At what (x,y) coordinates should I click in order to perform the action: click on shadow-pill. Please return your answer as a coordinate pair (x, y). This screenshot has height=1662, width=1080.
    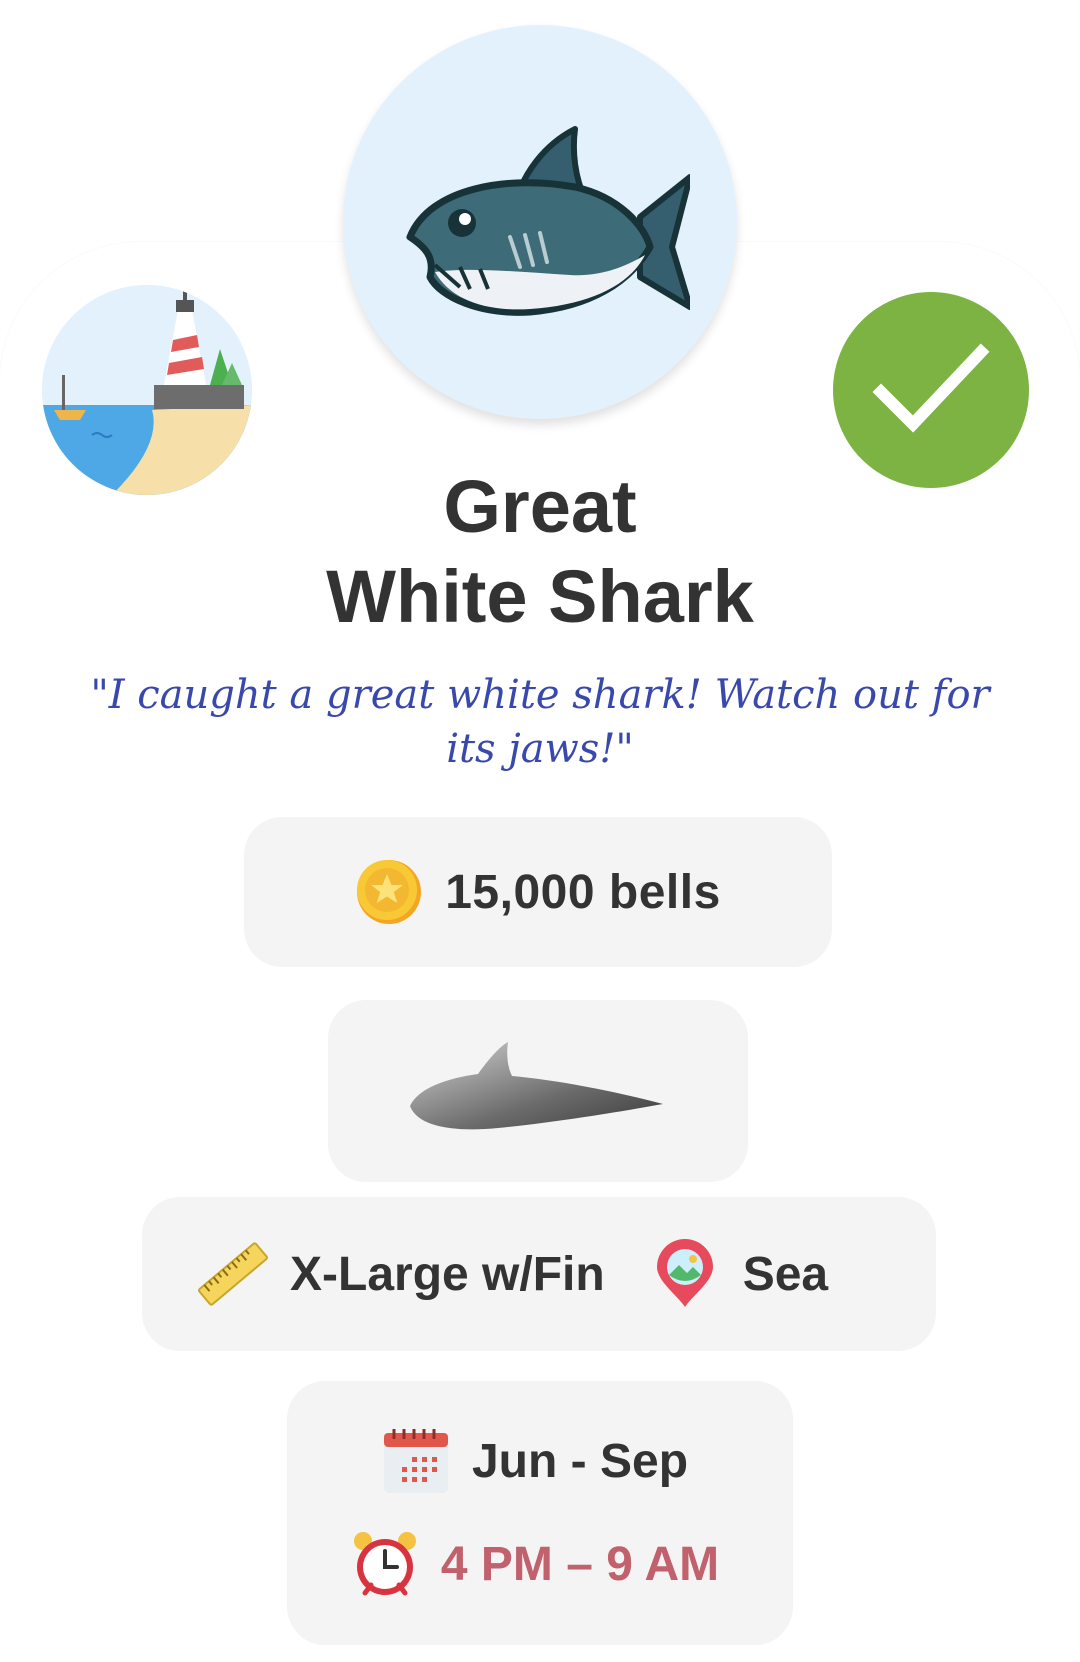
    Looking at the image, I should click on (538, 1091).